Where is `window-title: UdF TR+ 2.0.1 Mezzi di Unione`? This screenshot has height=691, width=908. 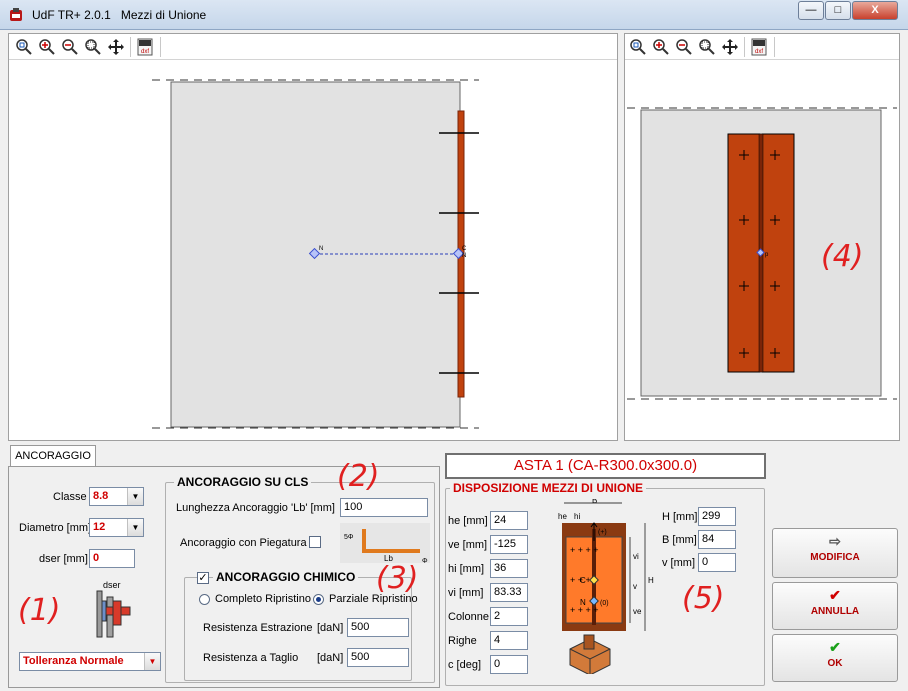 window-title: UdF TR+ 2.0.1 Mezzi di Unione is located at coordinates (119, 15).